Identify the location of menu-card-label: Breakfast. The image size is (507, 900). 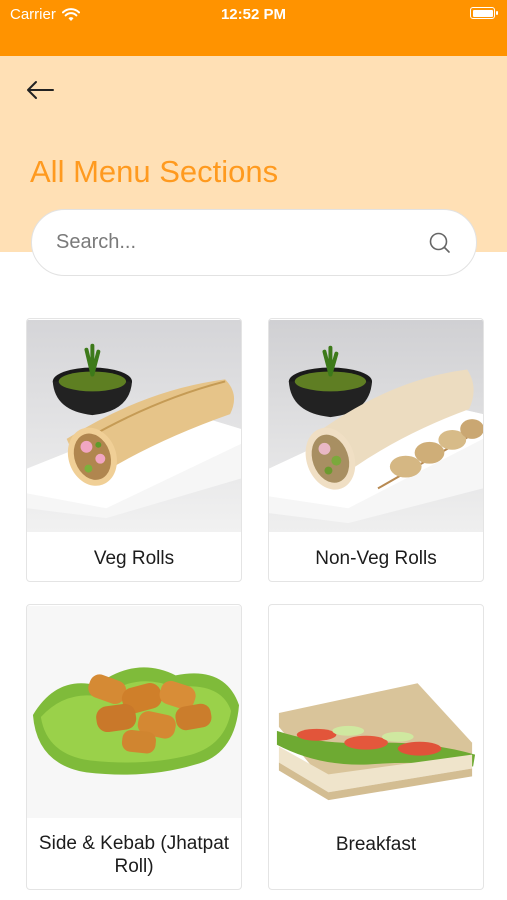
(376, 844).